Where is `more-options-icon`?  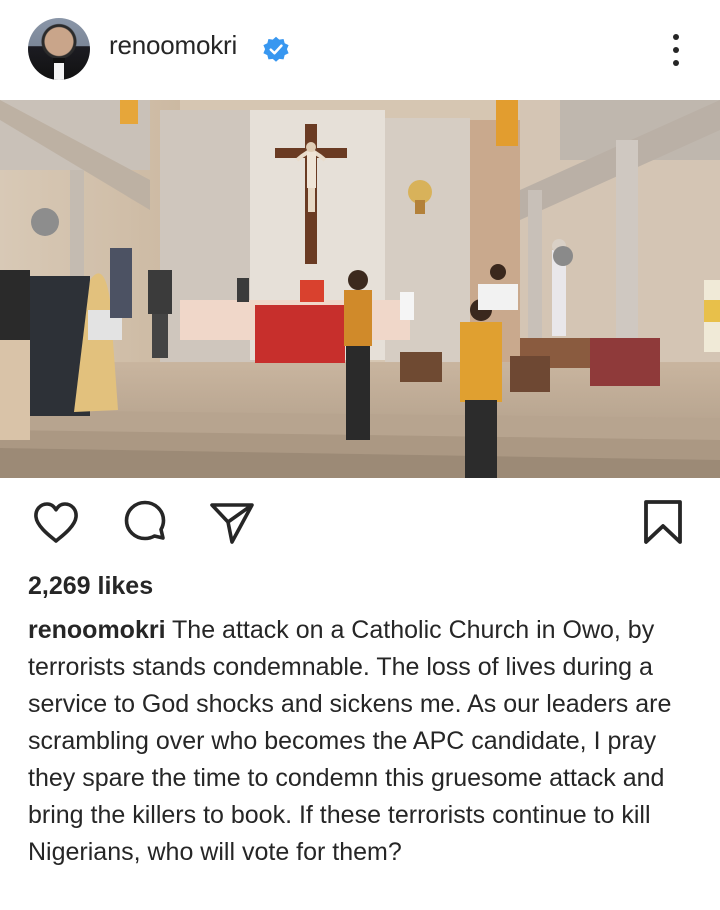
more-options-icon is located at coordinates (676, 50).